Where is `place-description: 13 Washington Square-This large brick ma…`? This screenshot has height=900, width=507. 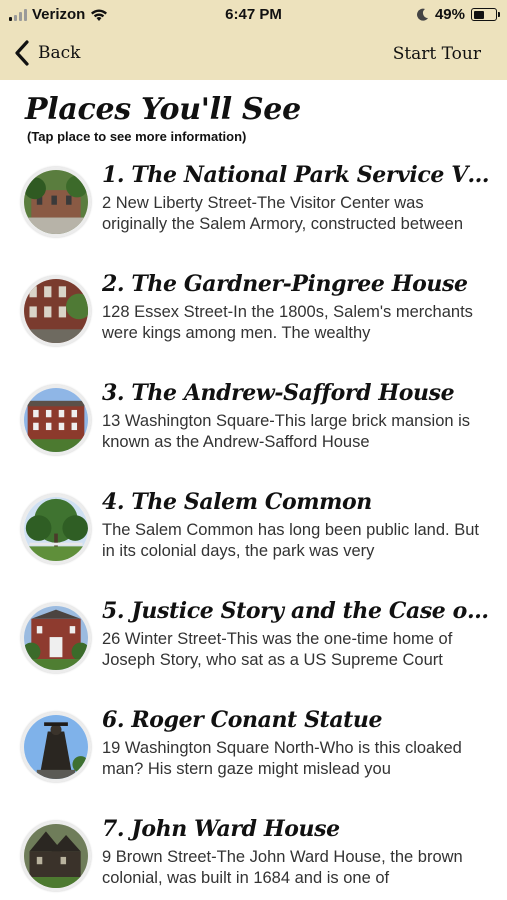
place-description: 13 Washington Square-This large brick ma… is located at coordinates (286, 431).